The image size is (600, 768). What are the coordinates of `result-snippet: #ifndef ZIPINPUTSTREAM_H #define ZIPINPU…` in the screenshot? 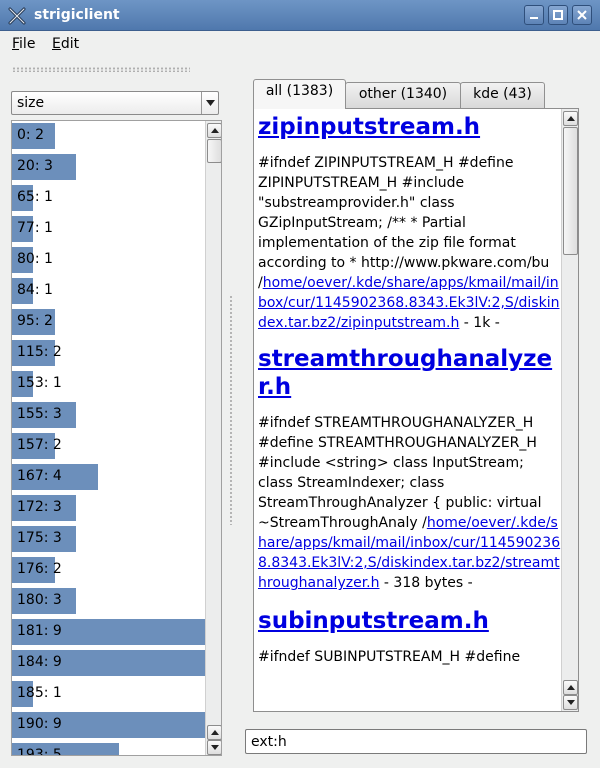 It's located at (410, 243).